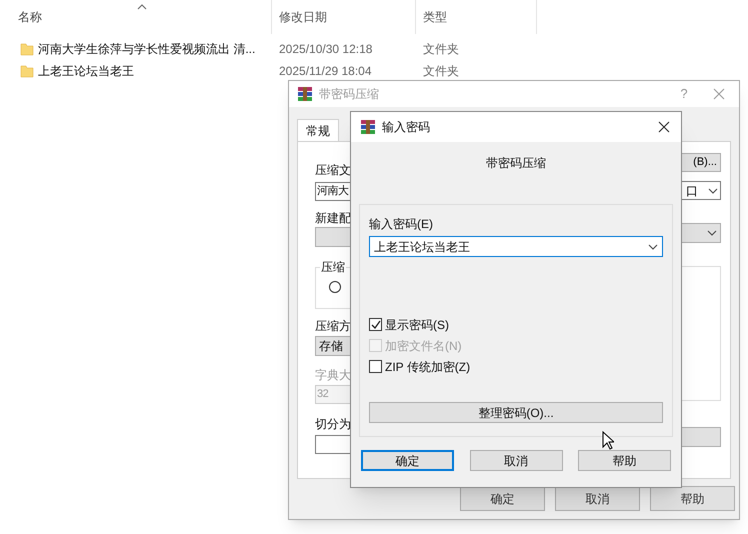 The height and width of the screenshot is (534, 748). Describe the element at coordinates (417, 325) in the screenshot. I see `checkbox-label: 显示密码(S)` at that location.